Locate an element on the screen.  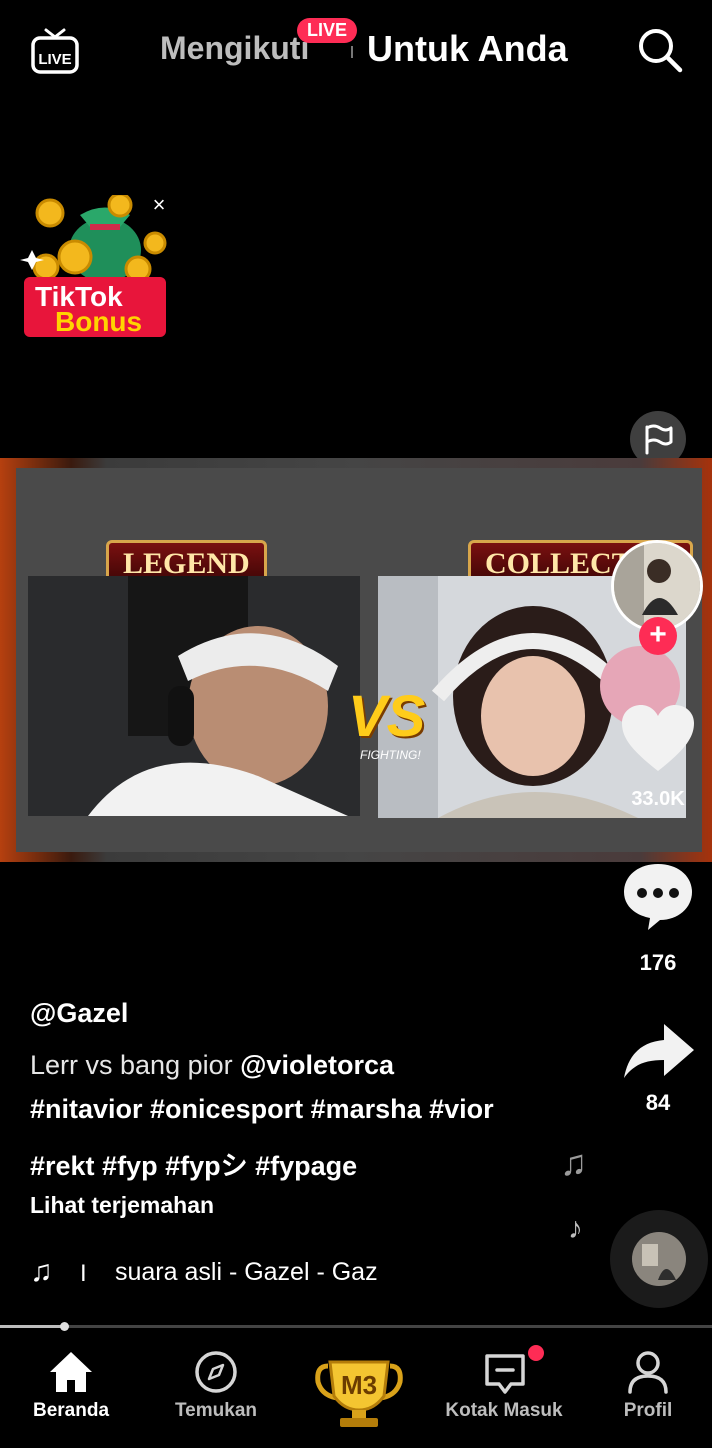
home-icon is located at coordinates (71, 1374).